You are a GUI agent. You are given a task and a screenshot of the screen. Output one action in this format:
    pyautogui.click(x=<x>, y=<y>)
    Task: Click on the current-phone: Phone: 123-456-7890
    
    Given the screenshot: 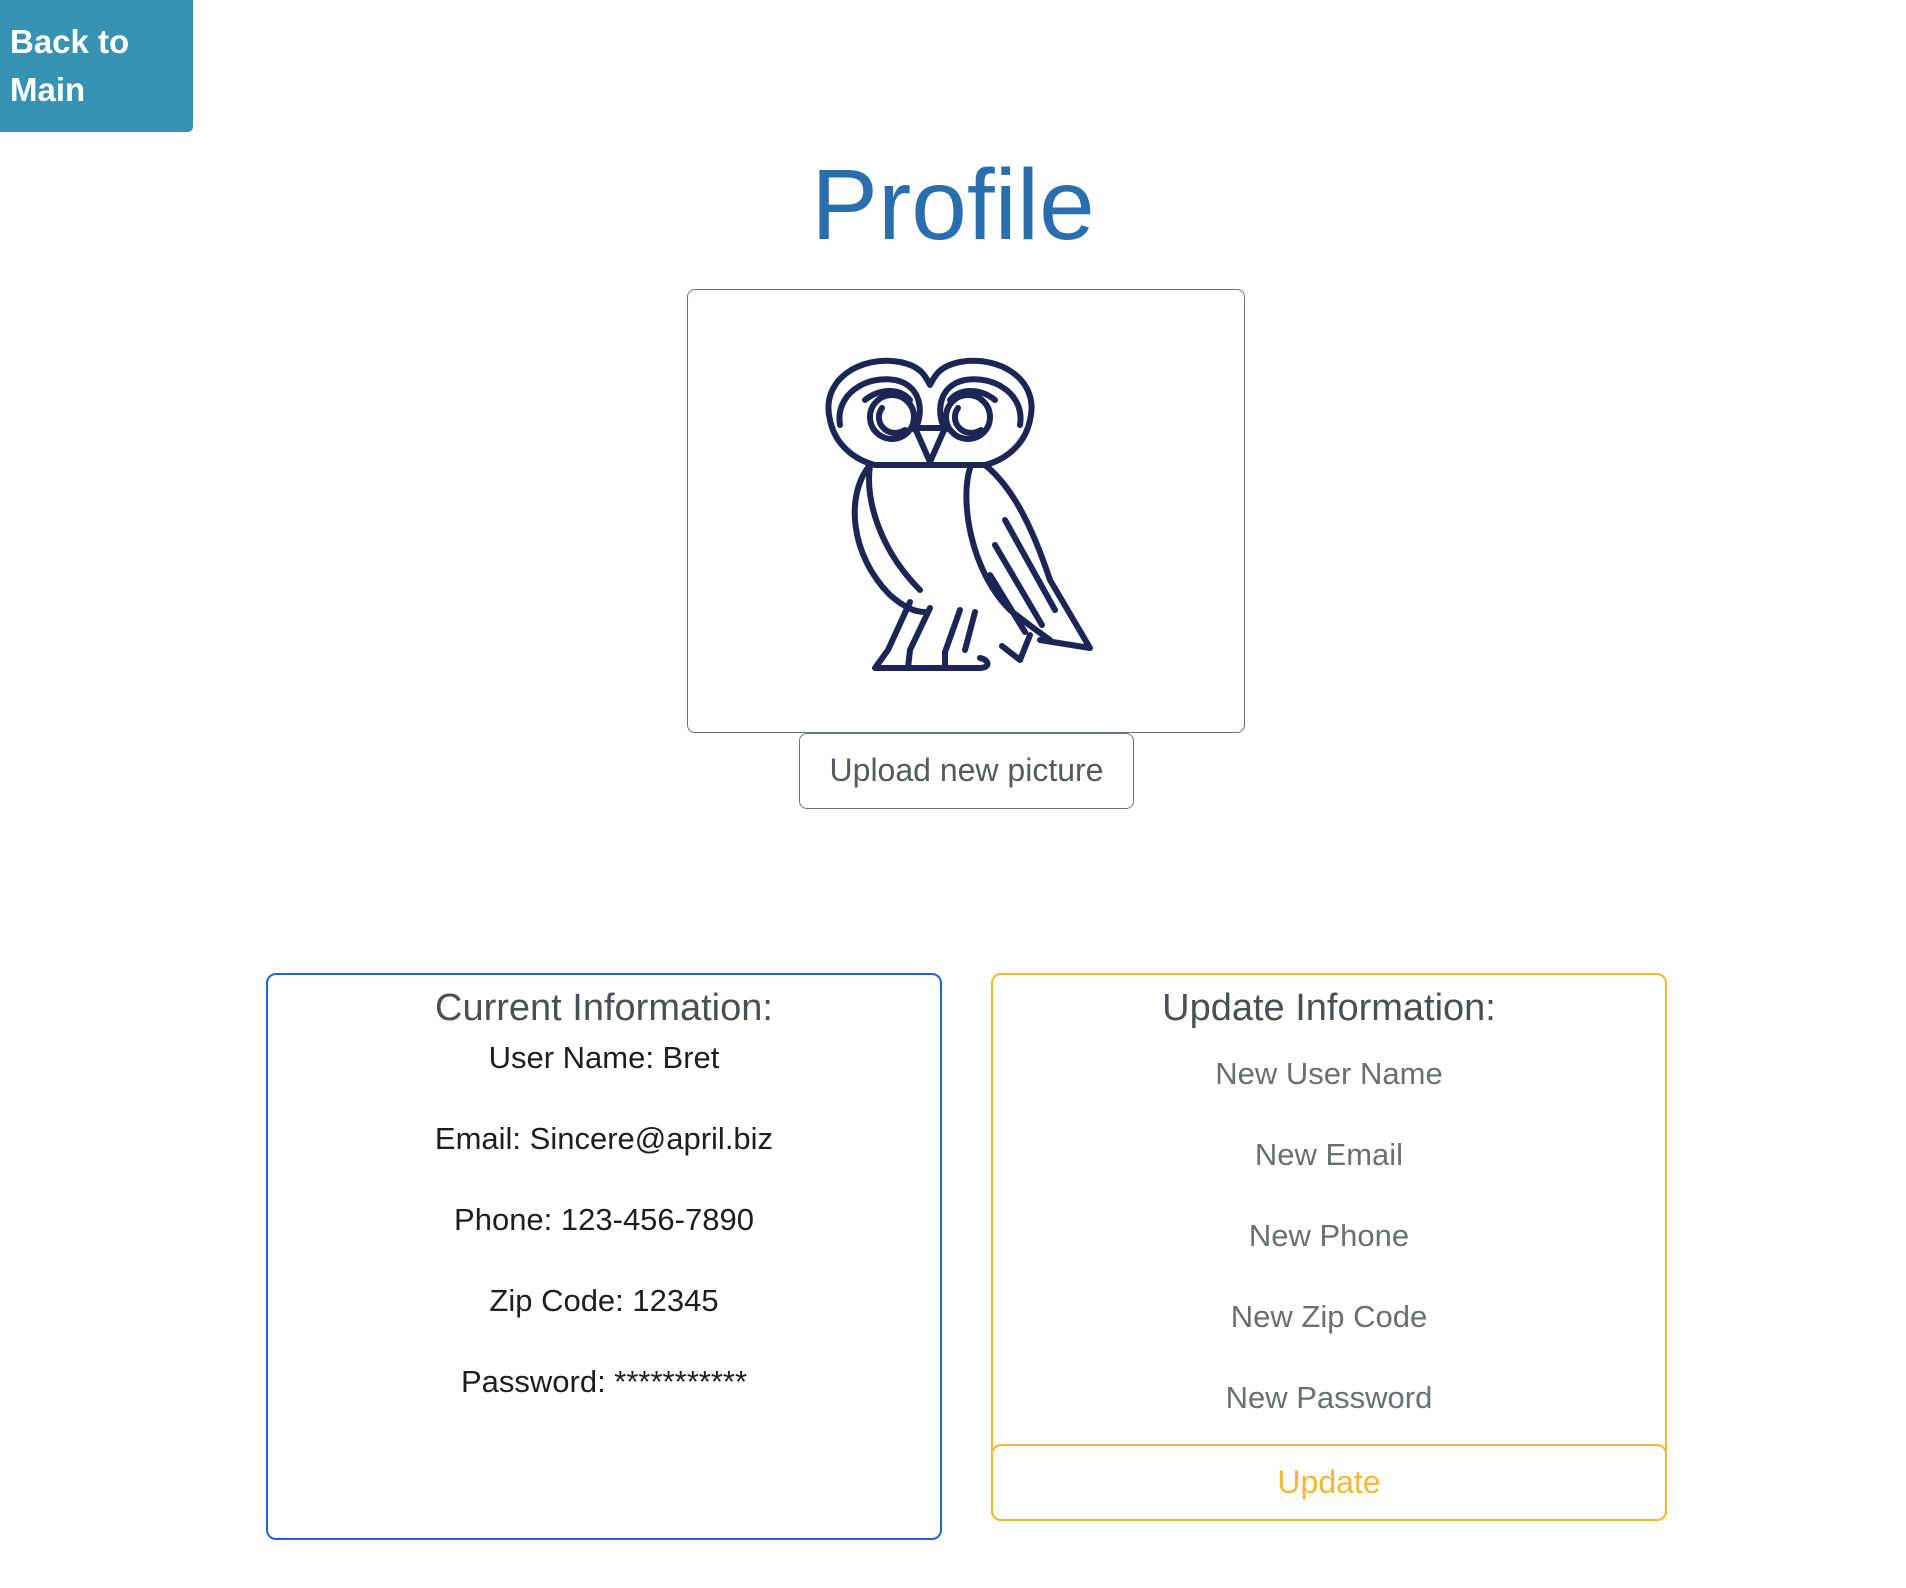 What is the action you would take?
    pyautogui.click(x=604, y=1219)
    